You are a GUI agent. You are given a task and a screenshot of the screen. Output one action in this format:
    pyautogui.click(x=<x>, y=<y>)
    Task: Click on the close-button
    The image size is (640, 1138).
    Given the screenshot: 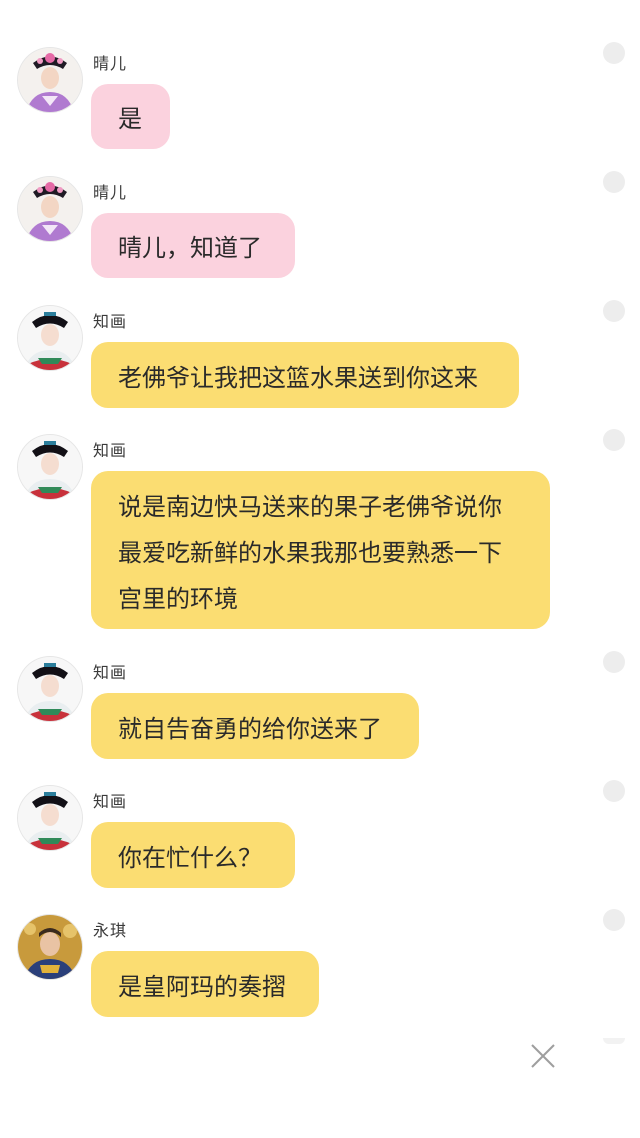 What is the action you would take?
    pyautogui.click(x=543, y=1056)
    